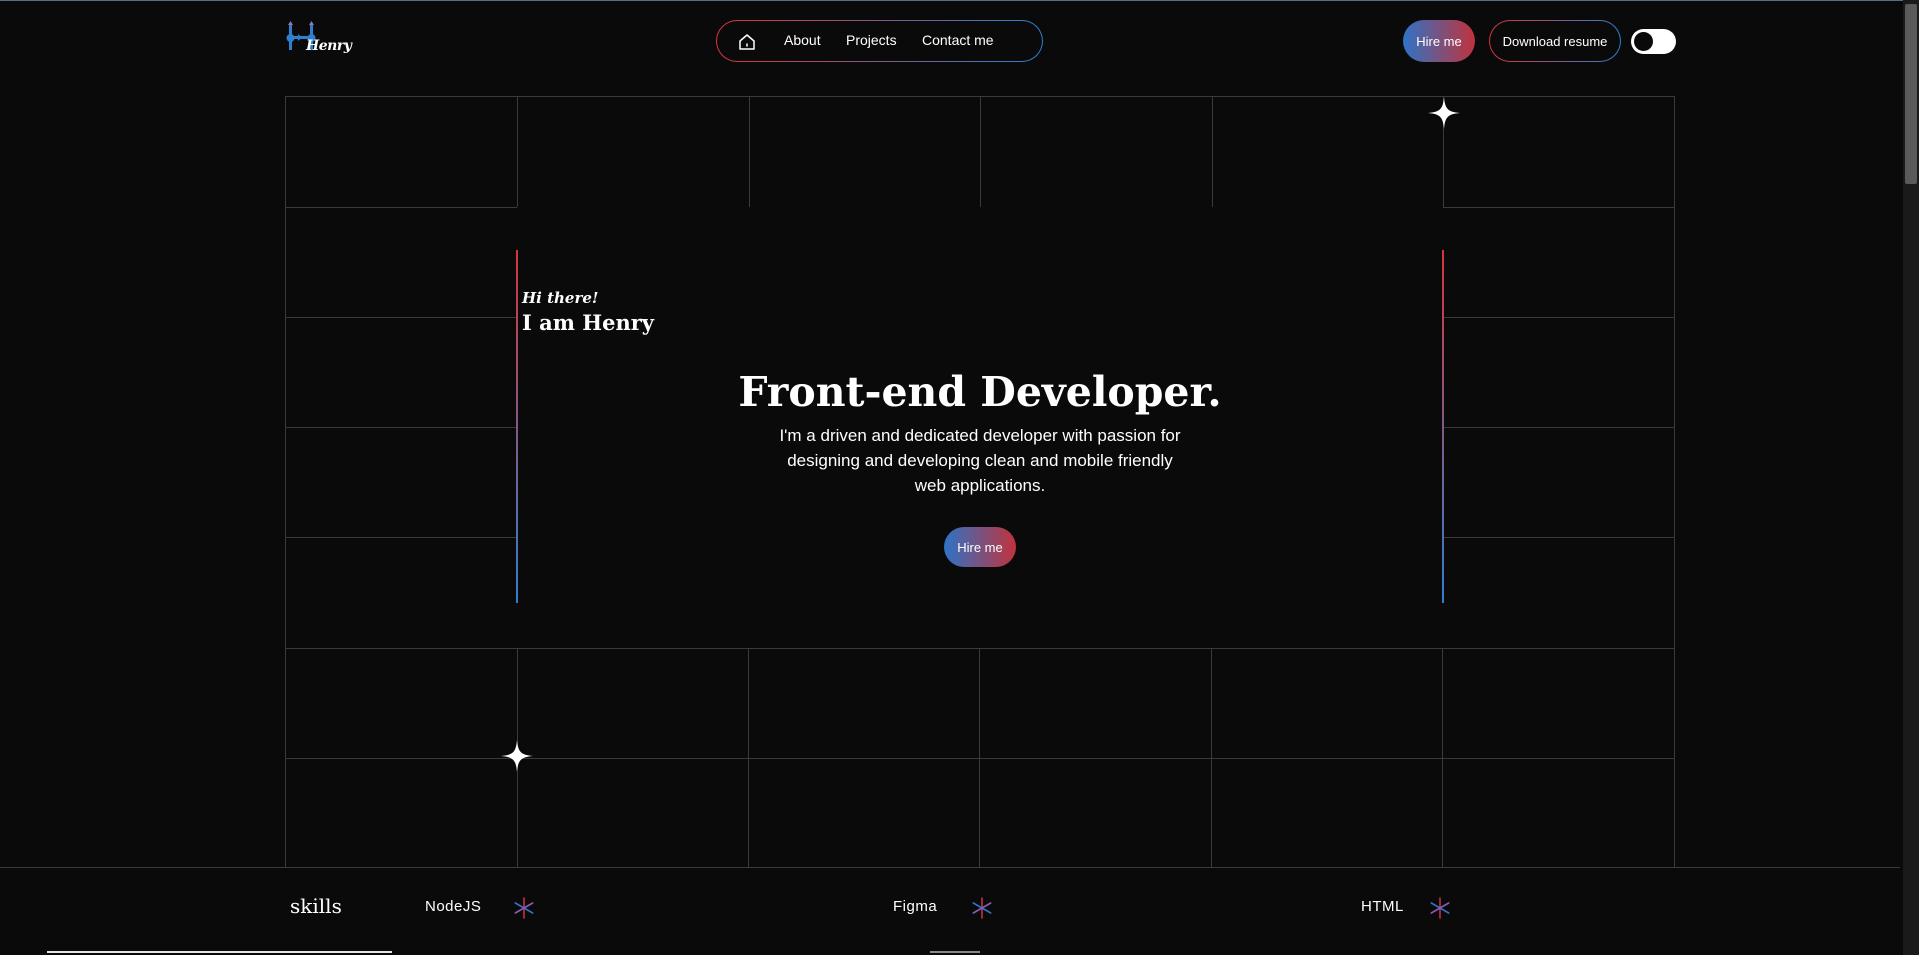 The image size is (1919, 955). What do you see at coordinates (980, 392) in the screenshot?
I see `hero-headline: Front-end Developer.` at bounding box center [980, 392].